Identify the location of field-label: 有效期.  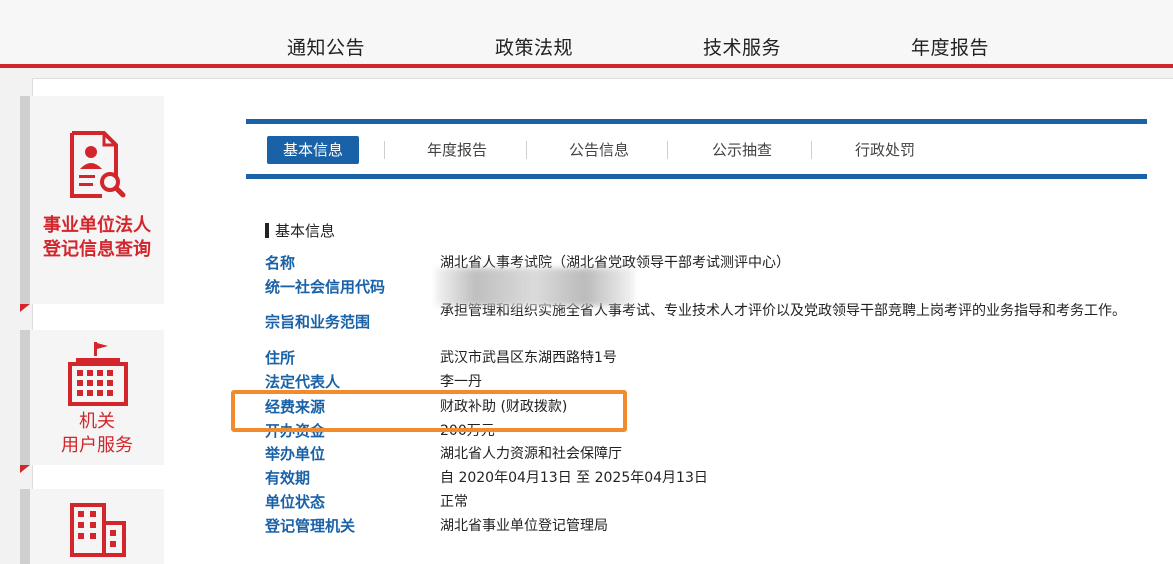
(288, 478).